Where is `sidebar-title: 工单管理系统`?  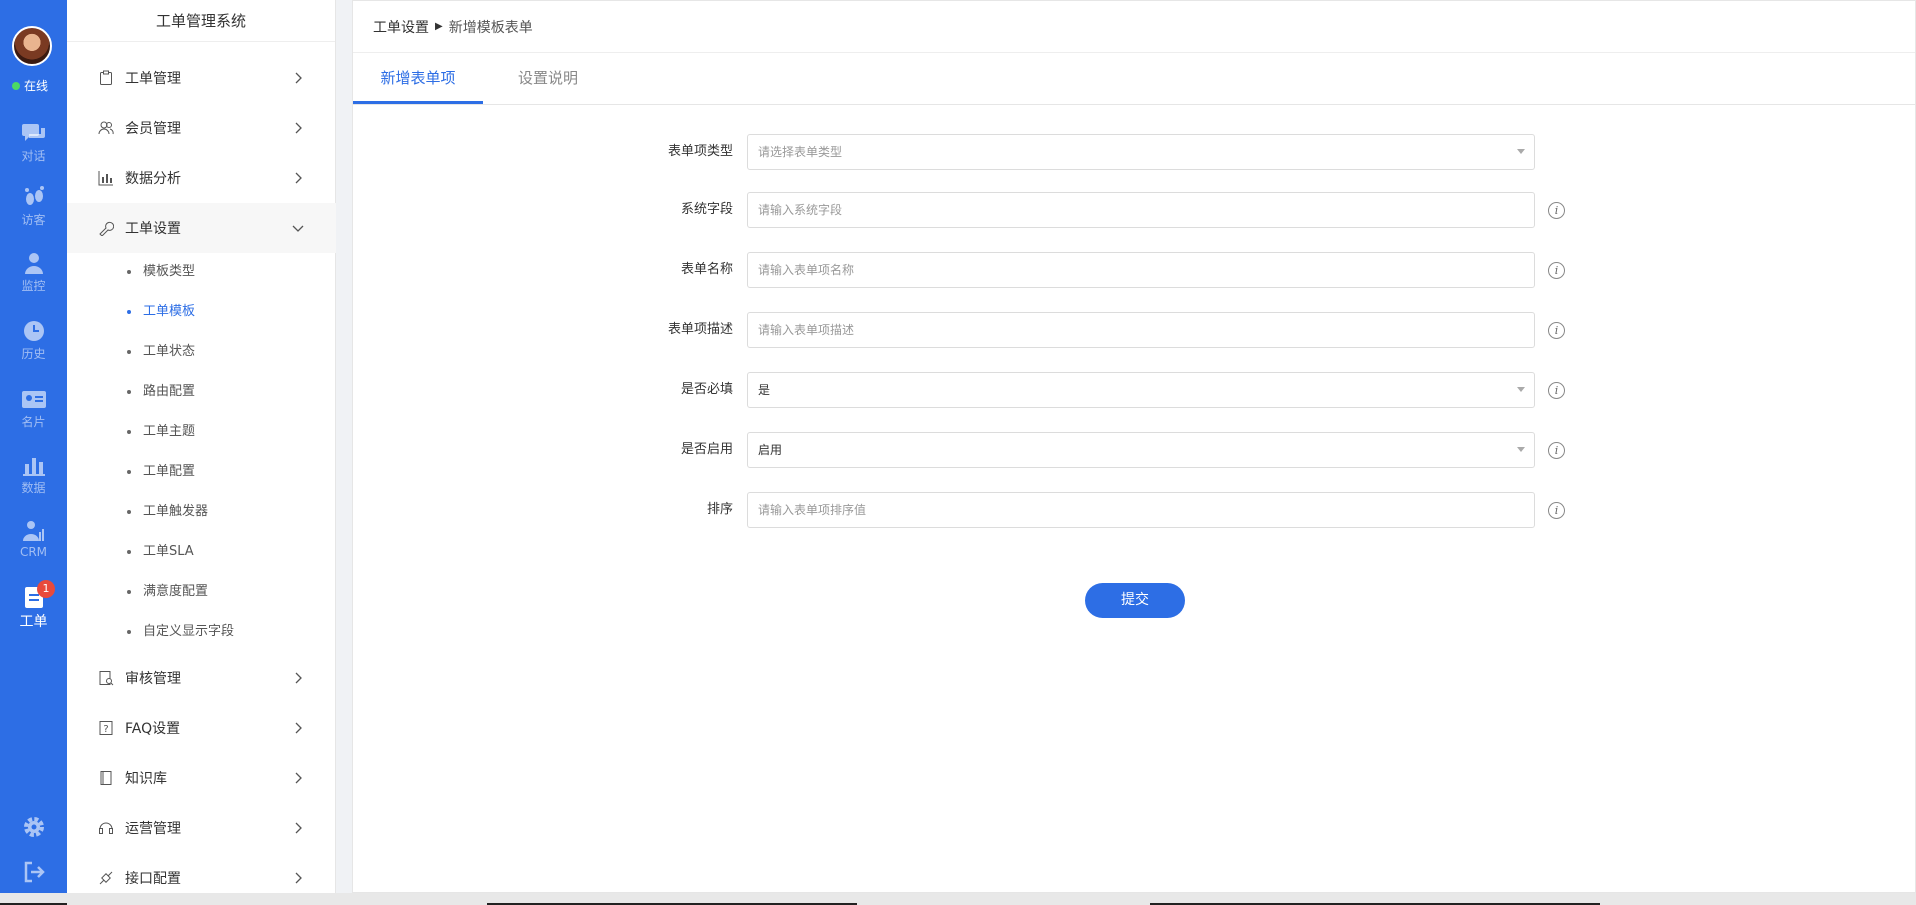 sidebar-title: 工单管理系统 is located at coordinates (201, 21).